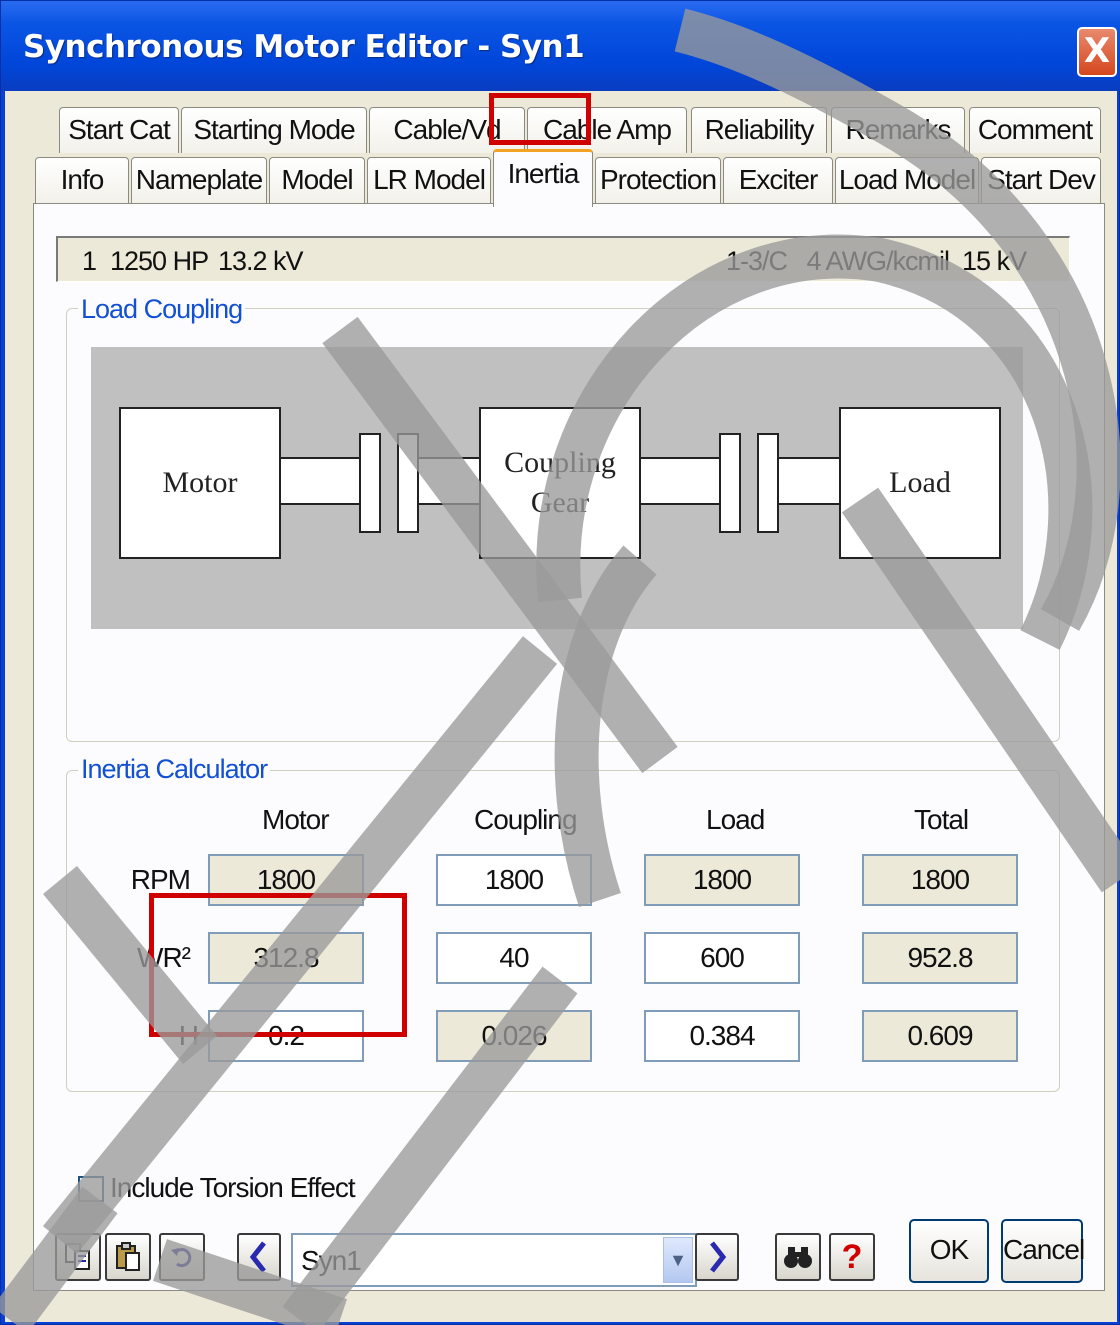 The image size is (1120, 1325). I want to click on tab-model: Model, so click(317, 180).